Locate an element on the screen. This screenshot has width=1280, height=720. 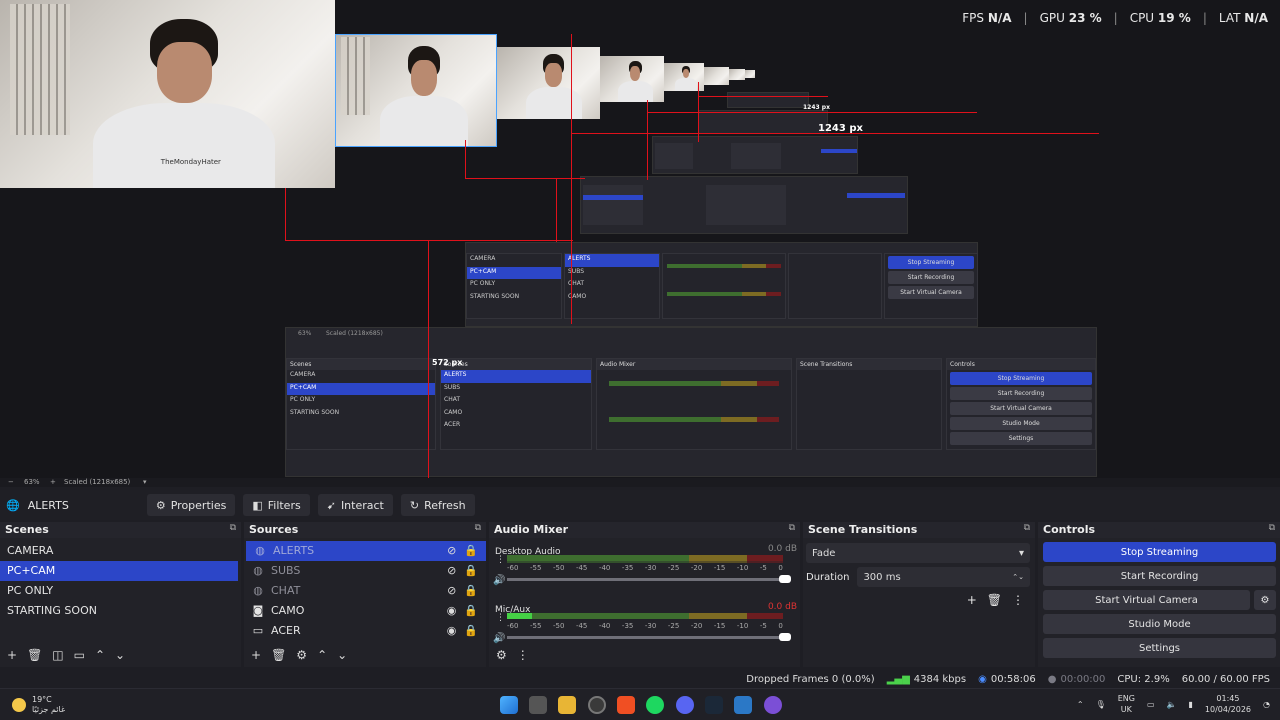
stepper-icon: ⌃⌄ is located at coordinates (1018, 577).